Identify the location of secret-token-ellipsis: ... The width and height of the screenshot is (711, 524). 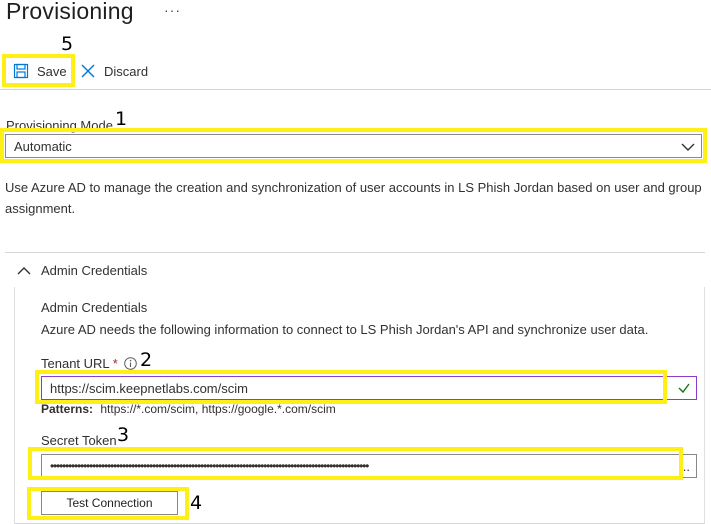
(686, 466).